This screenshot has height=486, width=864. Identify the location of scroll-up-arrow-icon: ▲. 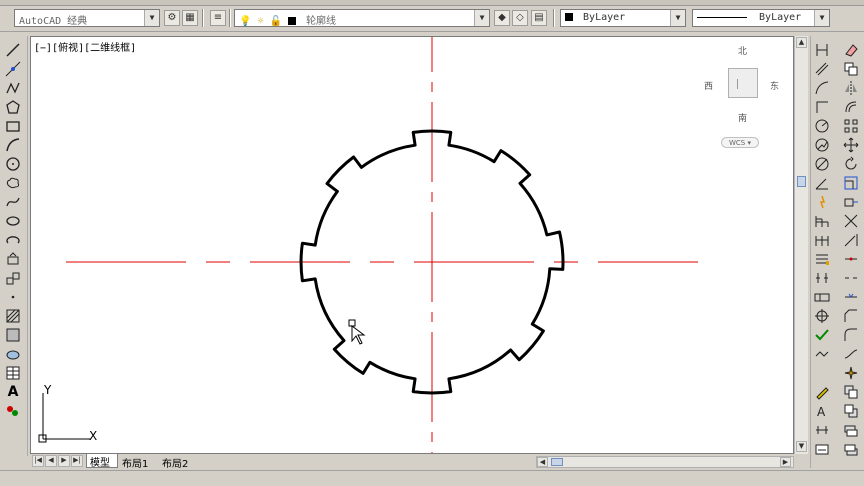
(801, 42).